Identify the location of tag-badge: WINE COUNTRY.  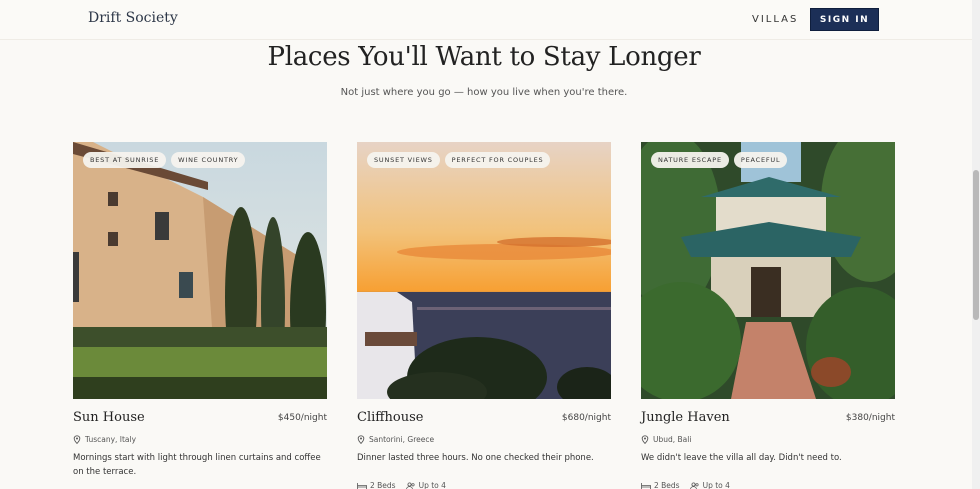
(208, 160).